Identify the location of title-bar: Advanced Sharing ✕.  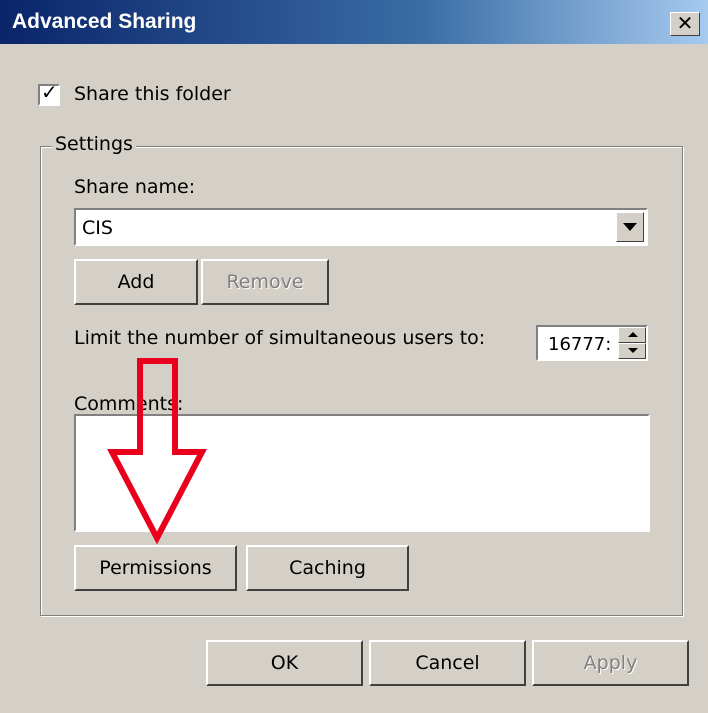
(354, 22).